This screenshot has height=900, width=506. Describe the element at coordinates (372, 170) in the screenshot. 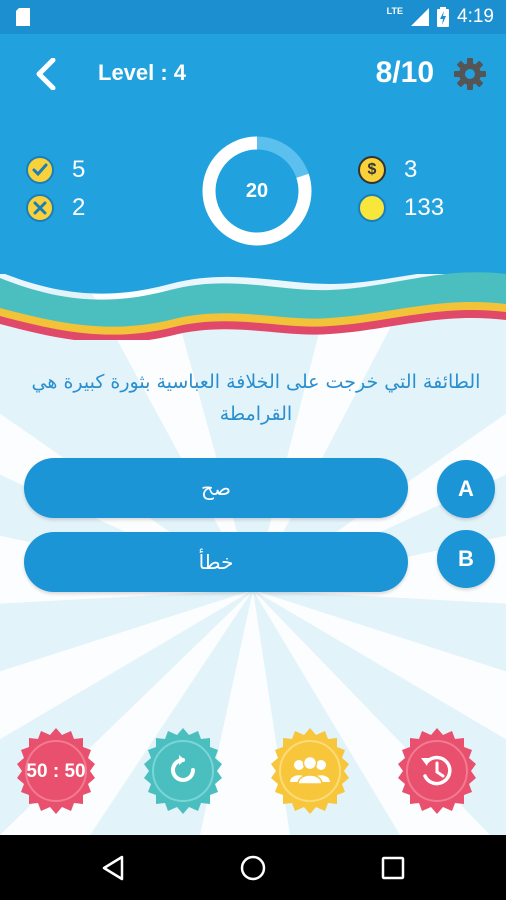

I see `dollar-coin-icon: $` at that location.